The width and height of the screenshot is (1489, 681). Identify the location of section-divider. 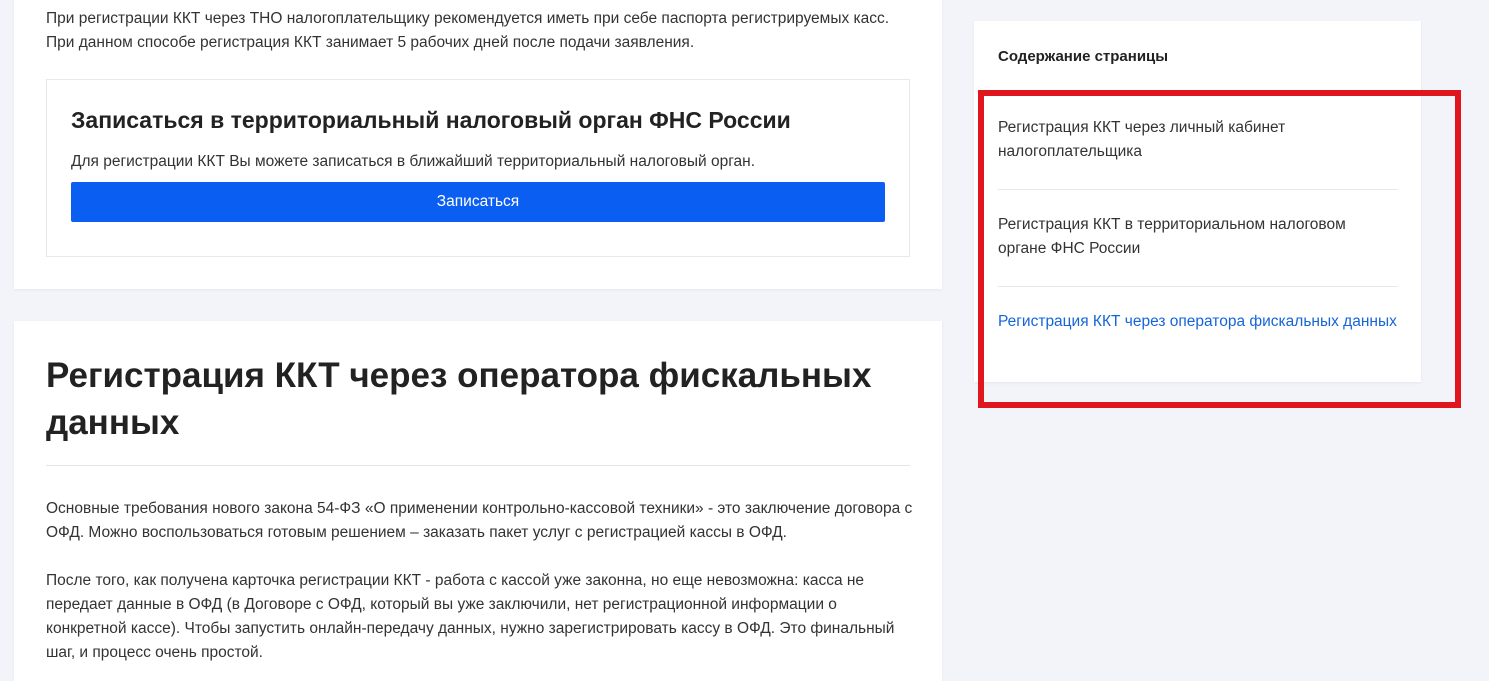
(478, 465).